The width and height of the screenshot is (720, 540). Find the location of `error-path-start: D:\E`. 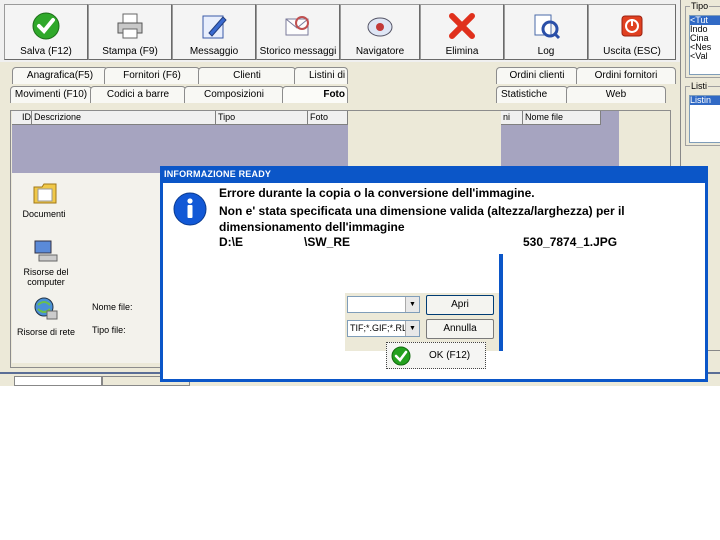

error-path-start: D:\E is located at coordinates (231, 242).